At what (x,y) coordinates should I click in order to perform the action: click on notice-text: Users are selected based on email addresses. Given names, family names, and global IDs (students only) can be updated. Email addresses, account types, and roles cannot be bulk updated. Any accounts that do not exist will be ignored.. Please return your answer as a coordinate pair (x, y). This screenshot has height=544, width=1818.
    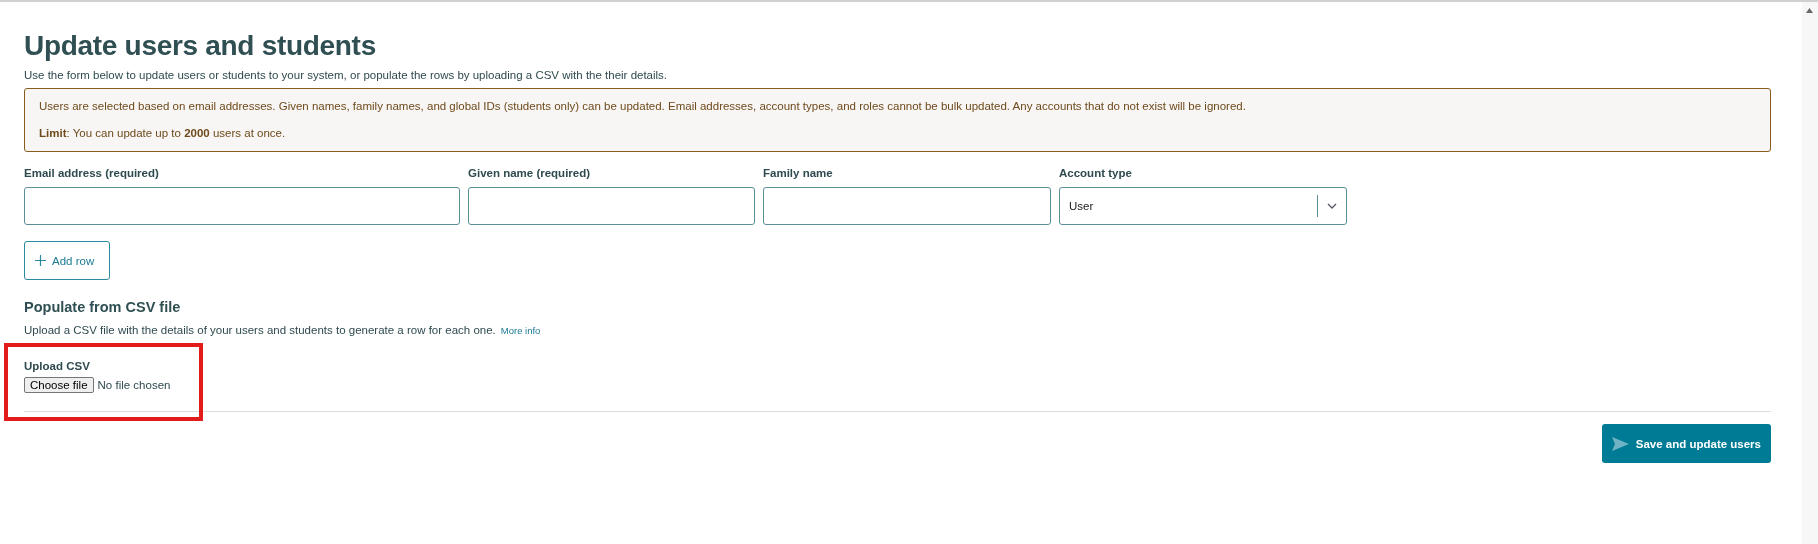
    Looking at the image, I should click on (643, 106).